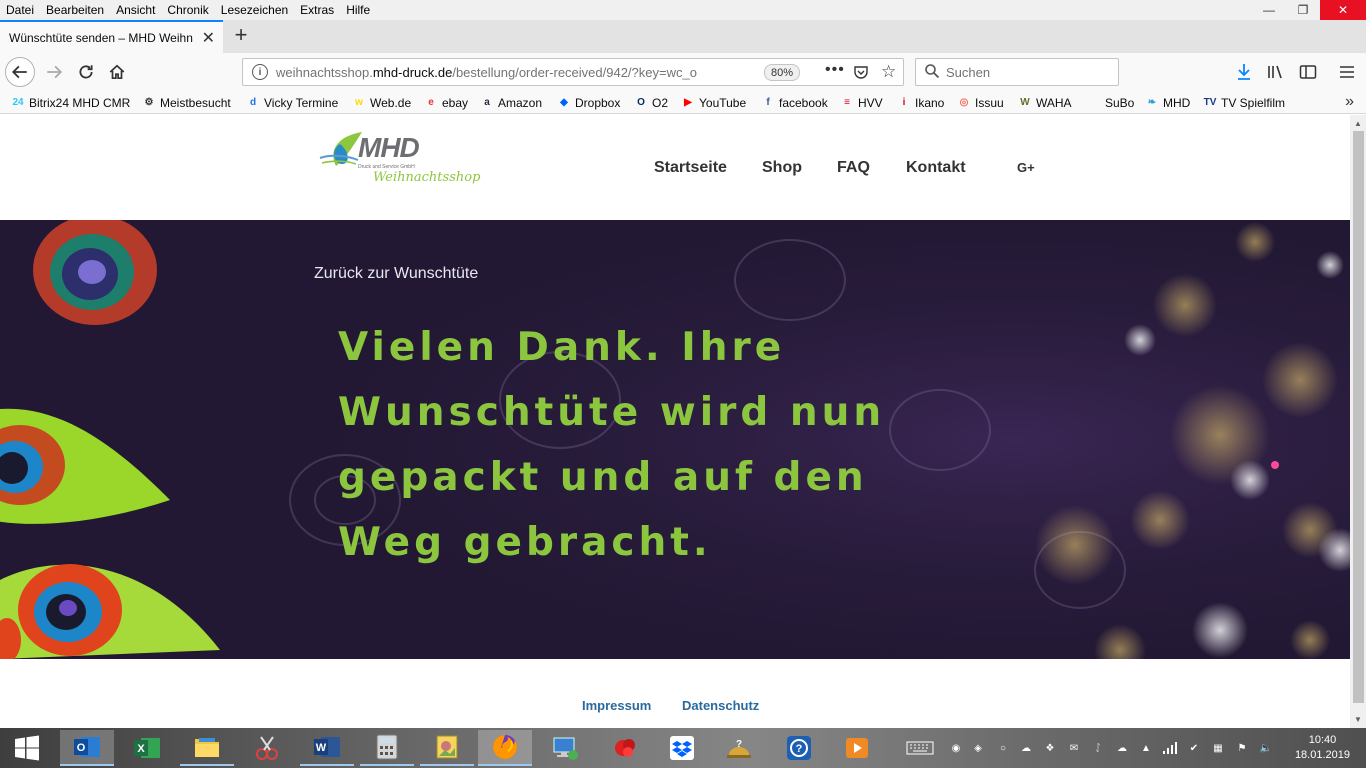  I want to click on scrollbar-thumb, so click(1358, 417).